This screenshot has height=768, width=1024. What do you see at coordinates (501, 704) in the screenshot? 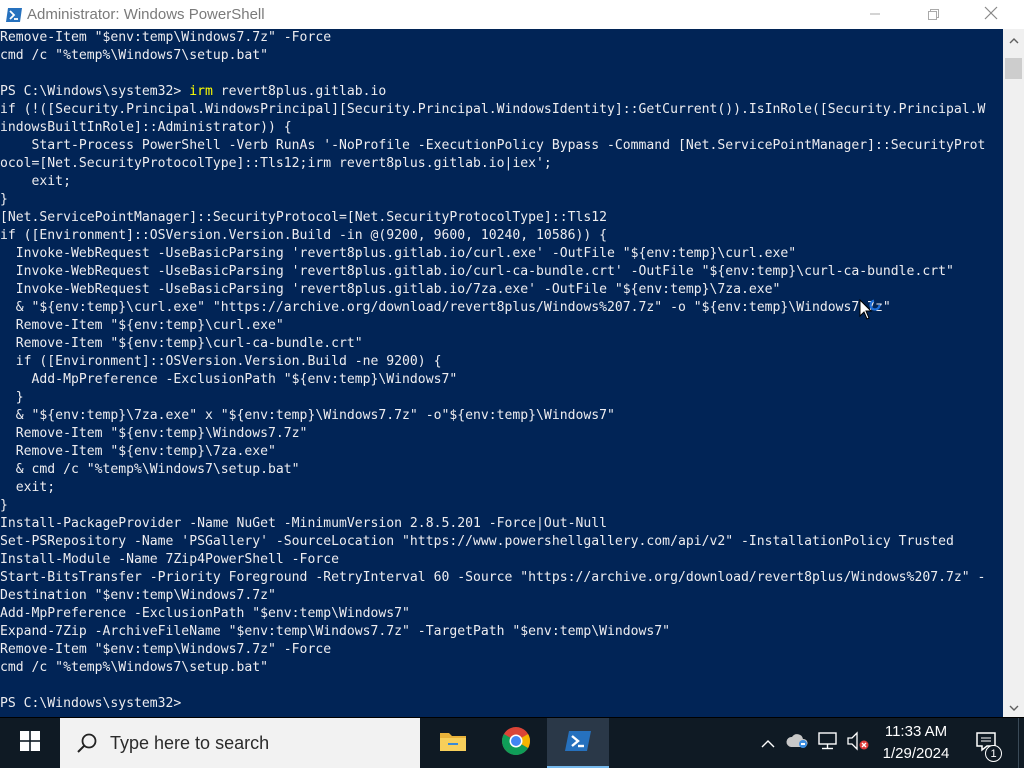
I see `console-prompt-line: PS C:\Windows\system32>` at bounding box center [501, 704].